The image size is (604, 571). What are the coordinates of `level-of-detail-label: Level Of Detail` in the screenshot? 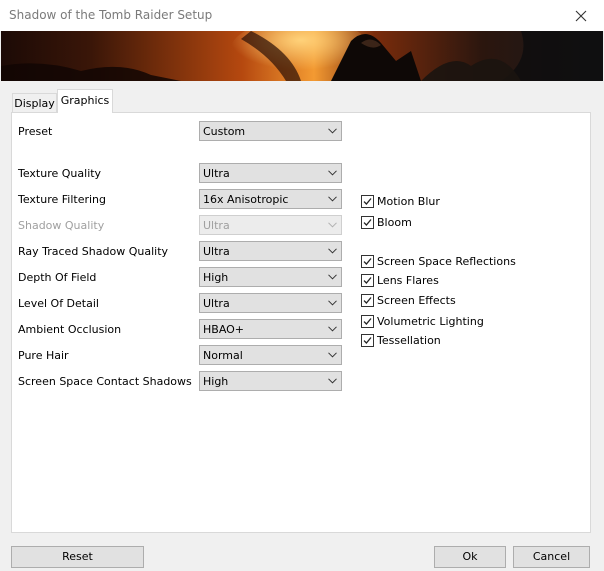 It's located at (58, 303).